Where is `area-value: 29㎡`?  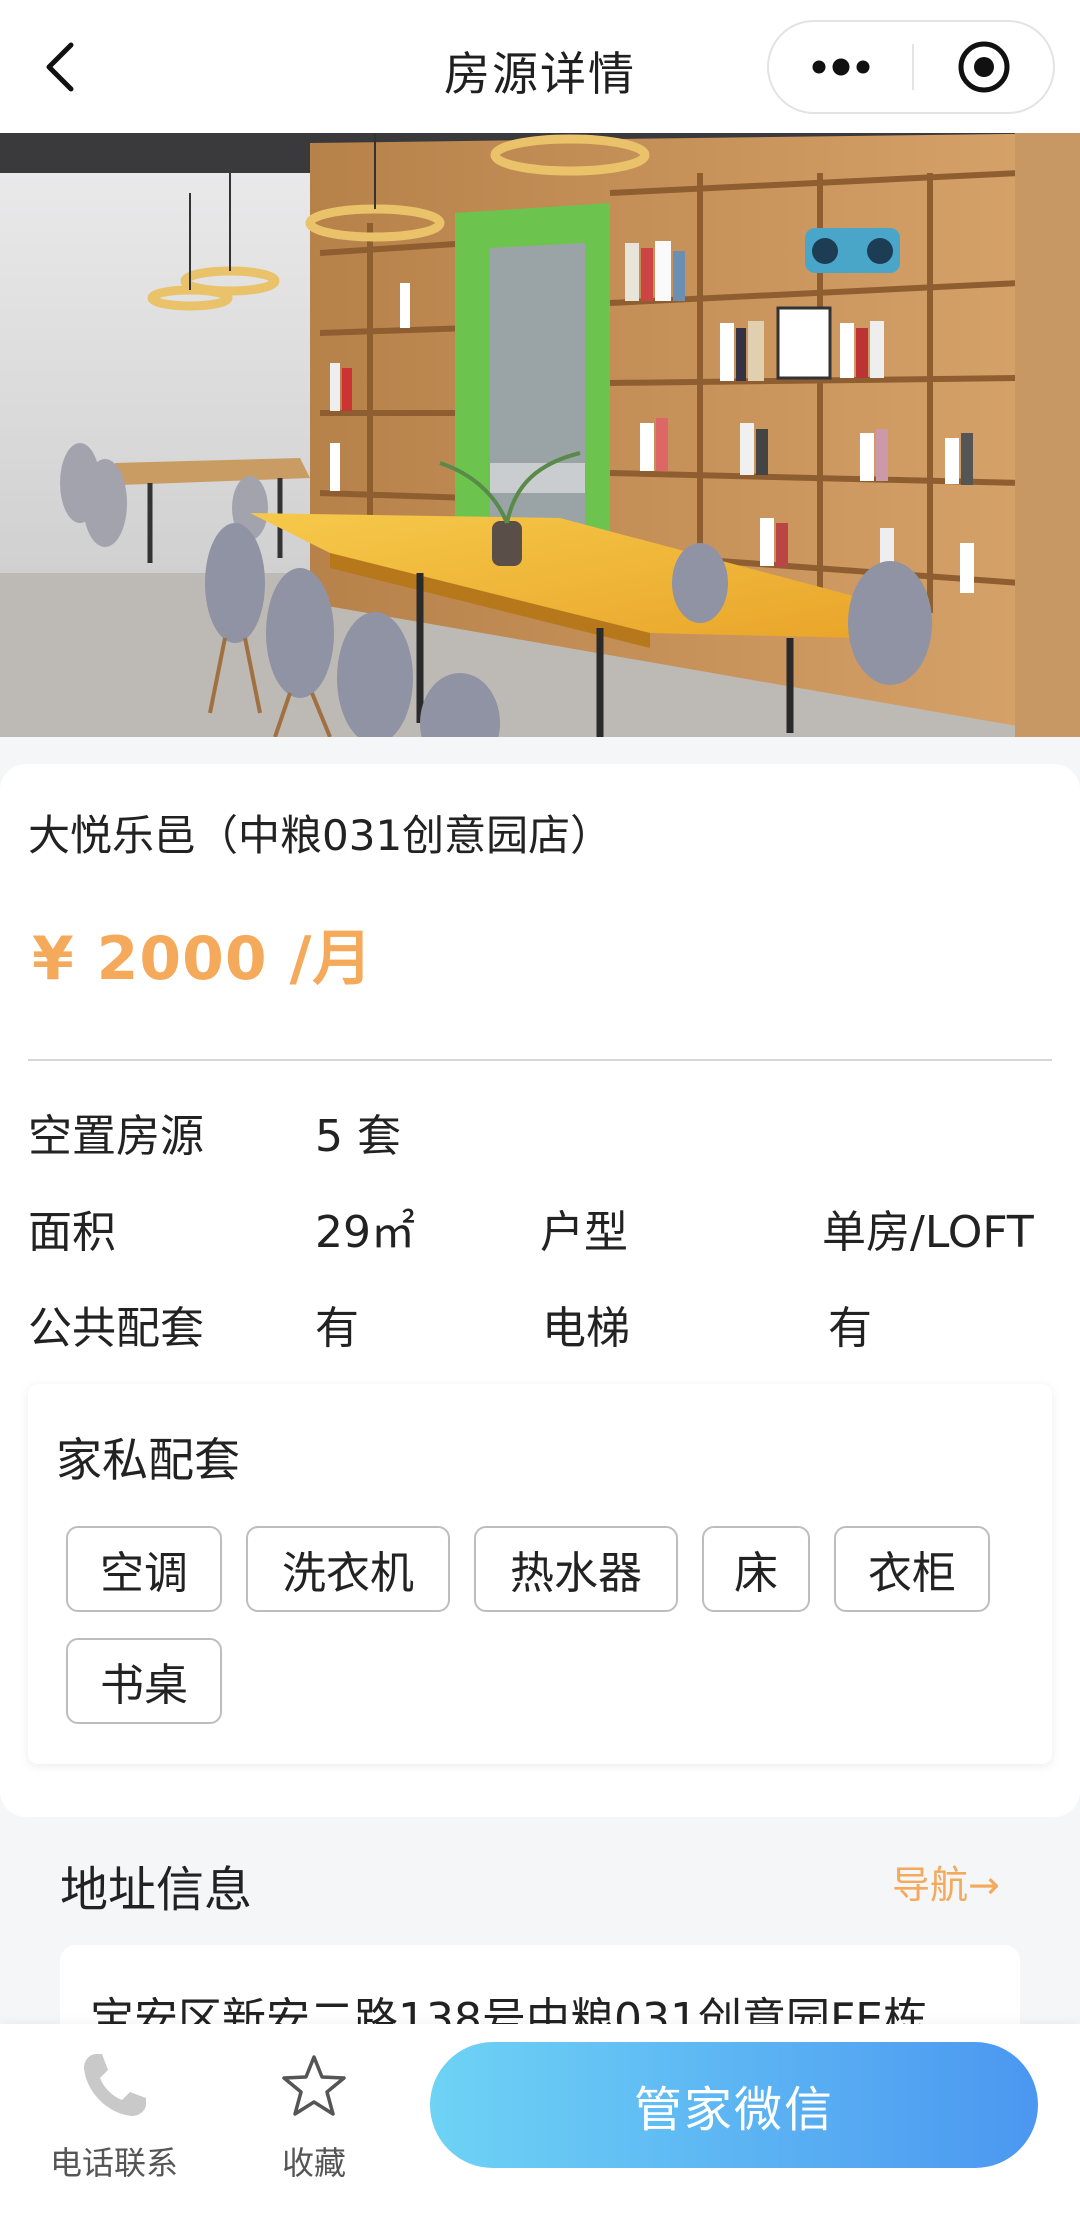
area-value: 29㎡ is located at coordinates (365, 1232).